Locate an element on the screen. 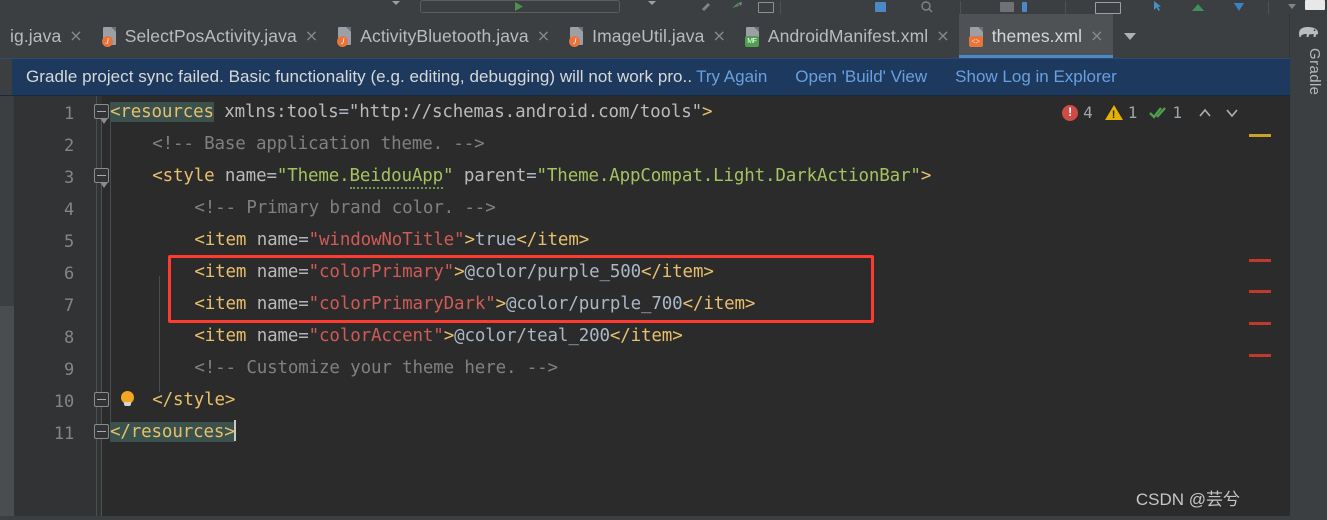 This screenshot has height=520, width=1327. sdk-manager-icon is located at coordinates (880, 7).